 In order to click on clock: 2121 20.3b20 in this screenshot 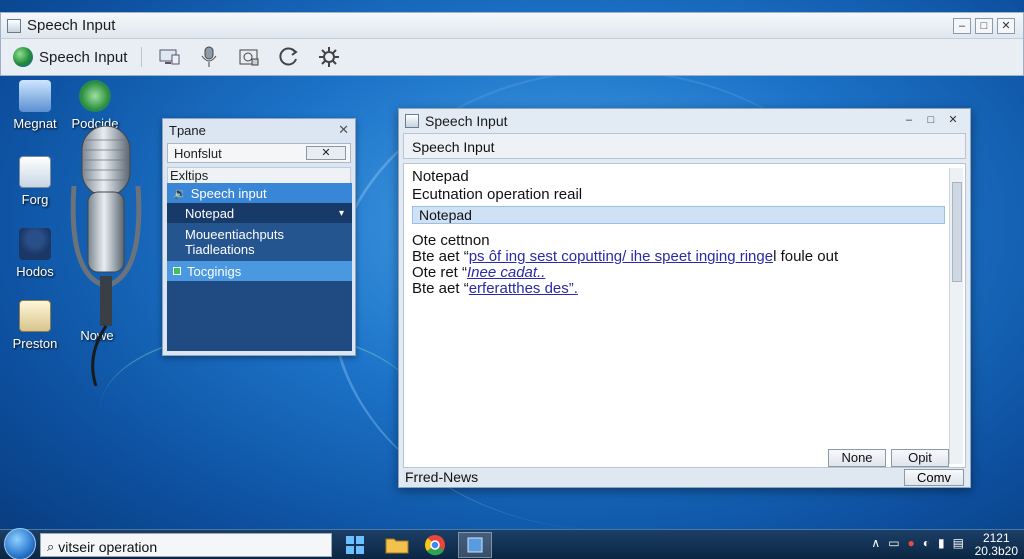, I will do `click(996, 545)`.